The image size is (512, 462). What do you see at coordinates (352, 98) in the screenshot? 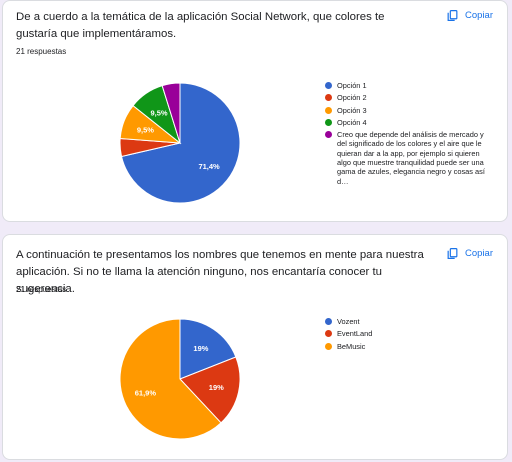
I see `legend-label: Opción 2` at bounding box center [352, 98].